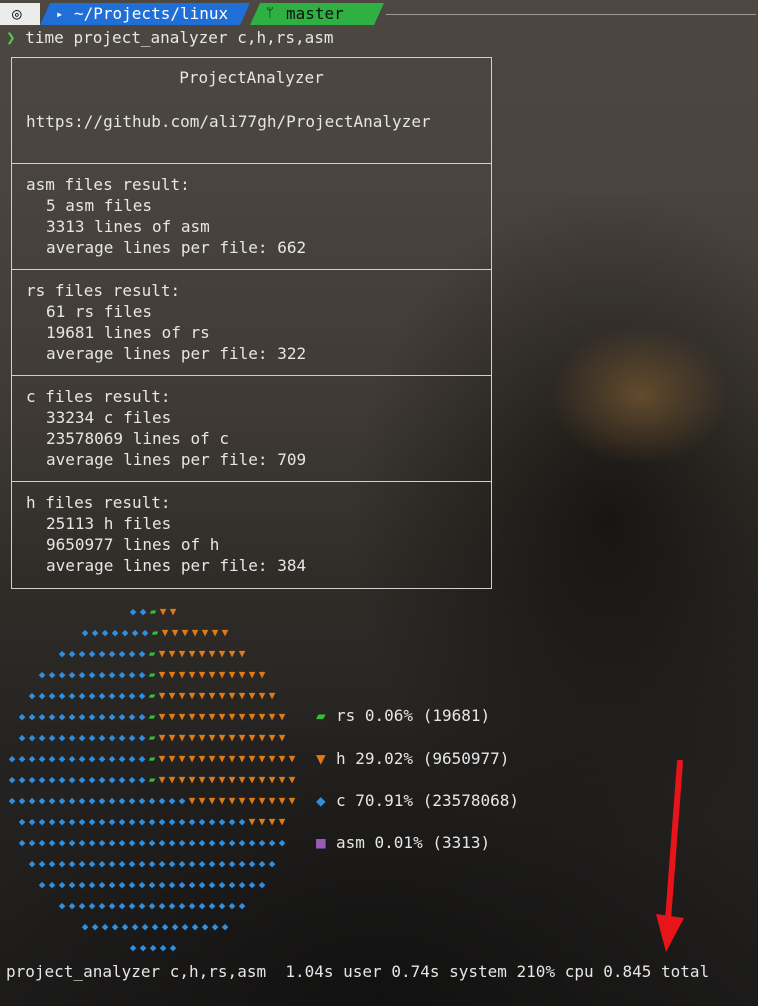 The width and height of the screenshot is (758, 1006). What do you see at coordinates (321, 758) in the screenshot?
I see `h-legend-icon: ▼` at bounding box center [321, 758].